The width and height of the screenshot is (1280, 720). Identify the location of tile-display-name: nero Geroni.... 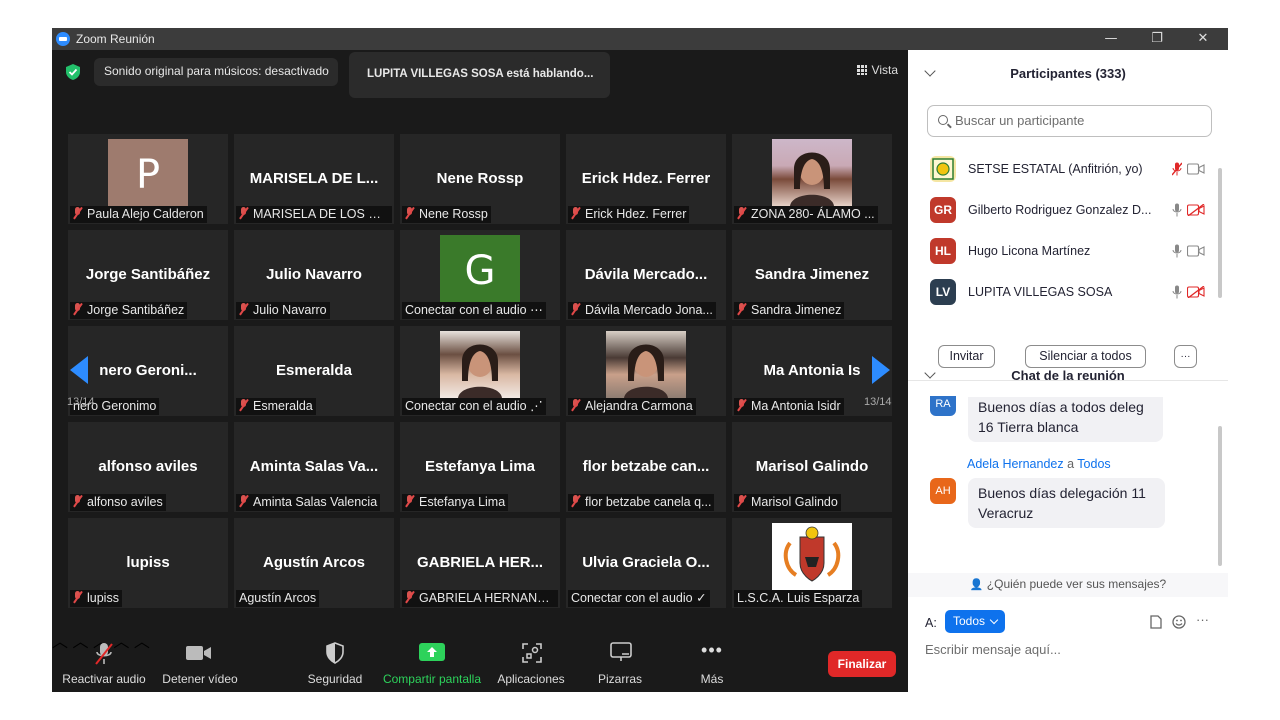
(148, 370).